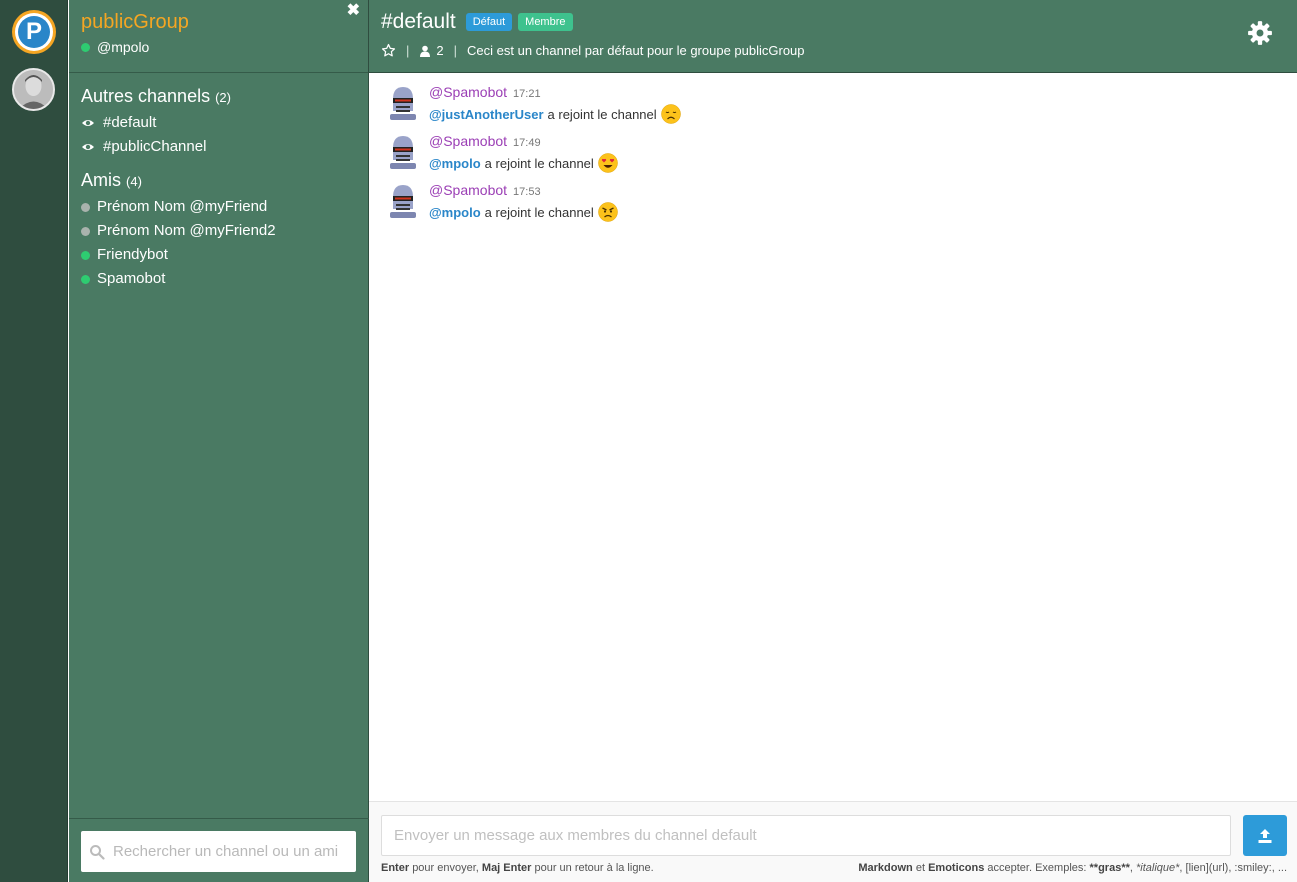 The height and width of the screenshot is (882, 1297). I want to click on message-time: 17:49, so click(527, 143).